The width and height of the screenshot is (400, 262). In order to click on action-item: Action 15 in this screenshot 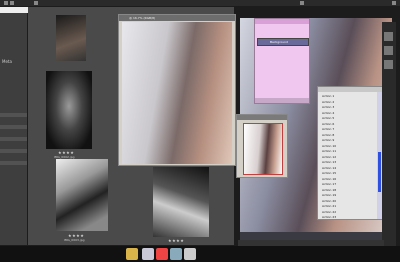, I will do `click(349, 173)`.